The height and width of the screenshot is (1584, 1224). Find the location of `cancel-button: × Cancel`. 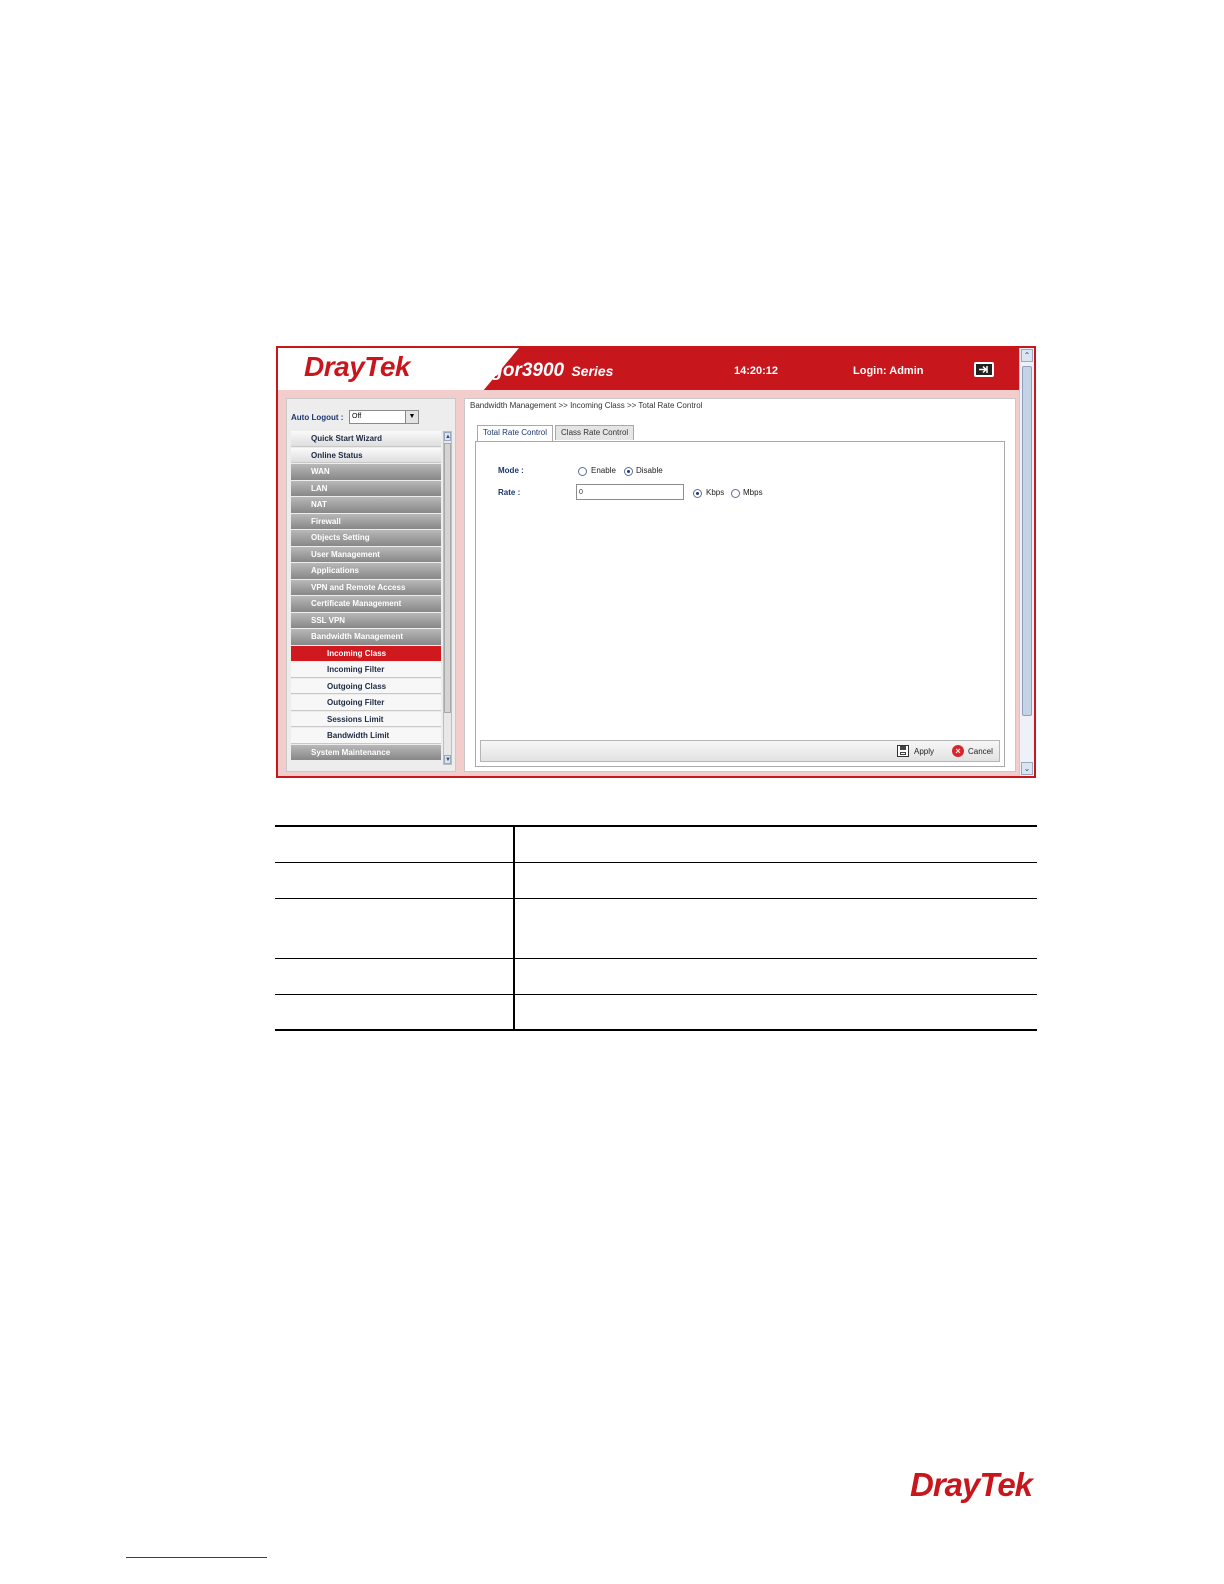

cancel-button: × Cancel is located at coordinates (972, 751).